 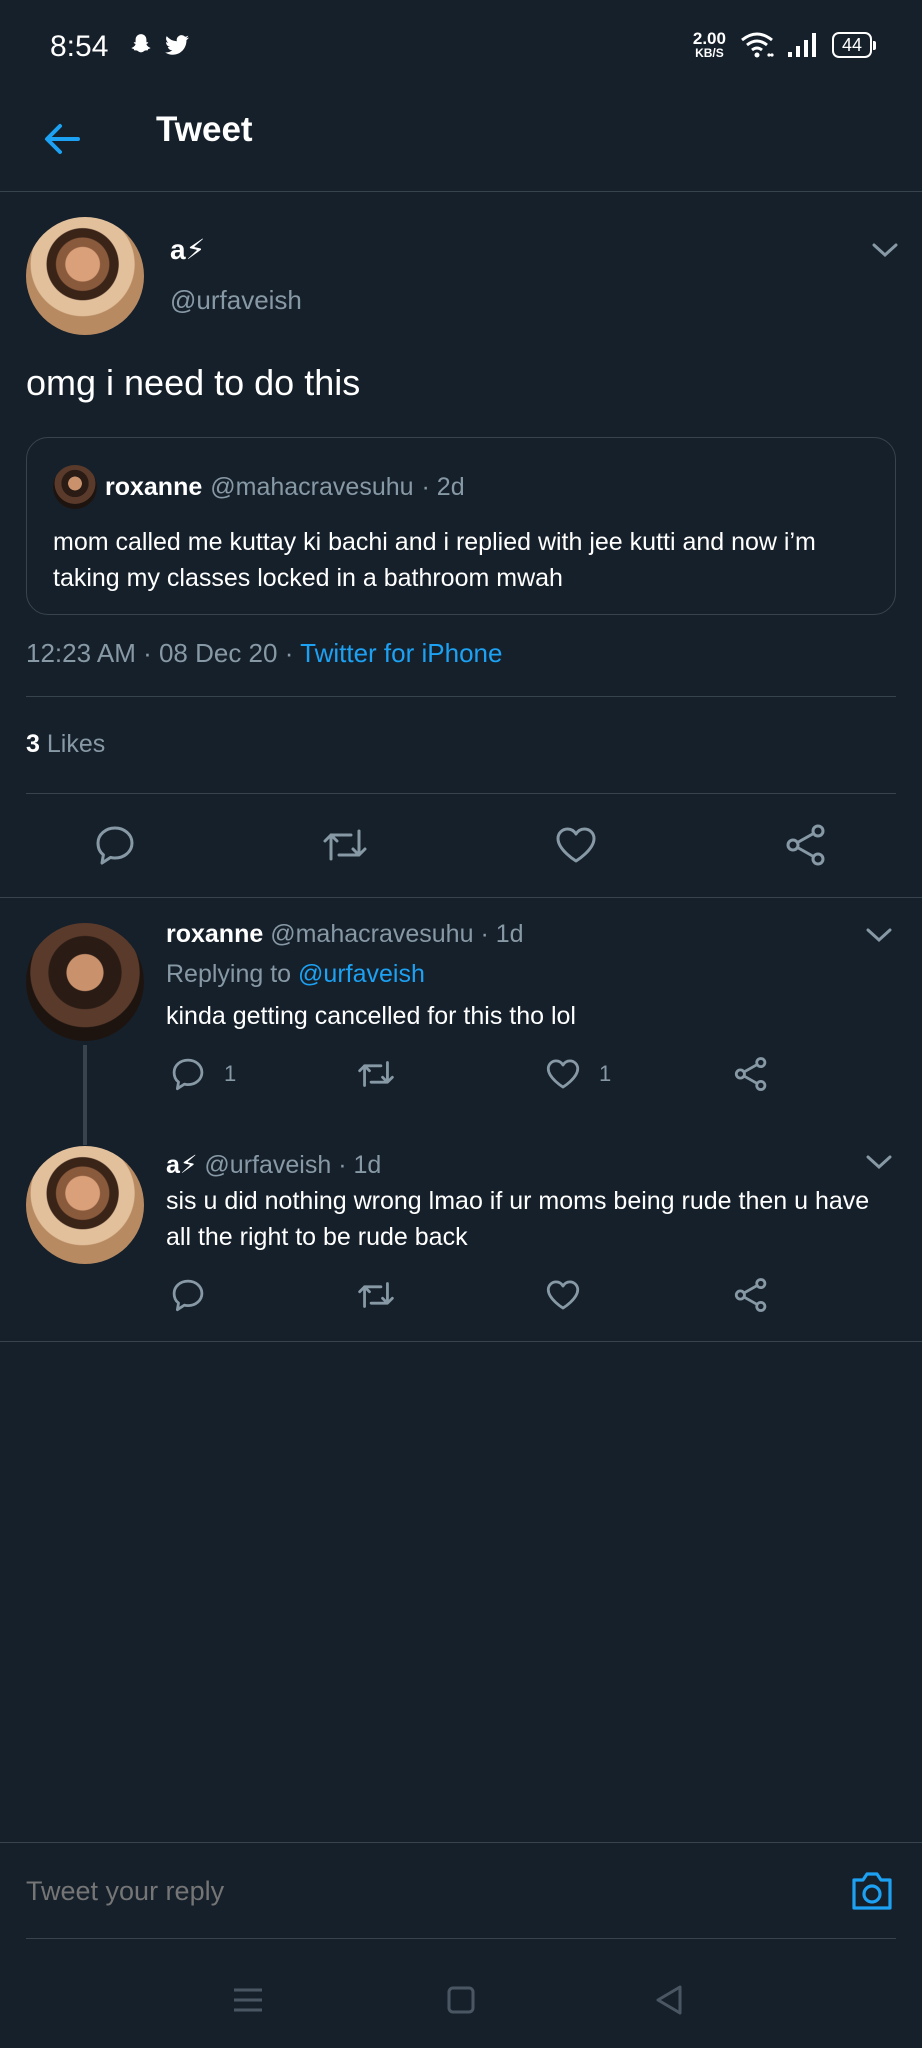 I want to click on reply-author-handle: @urfaveish, so click(x=267, y=1165).